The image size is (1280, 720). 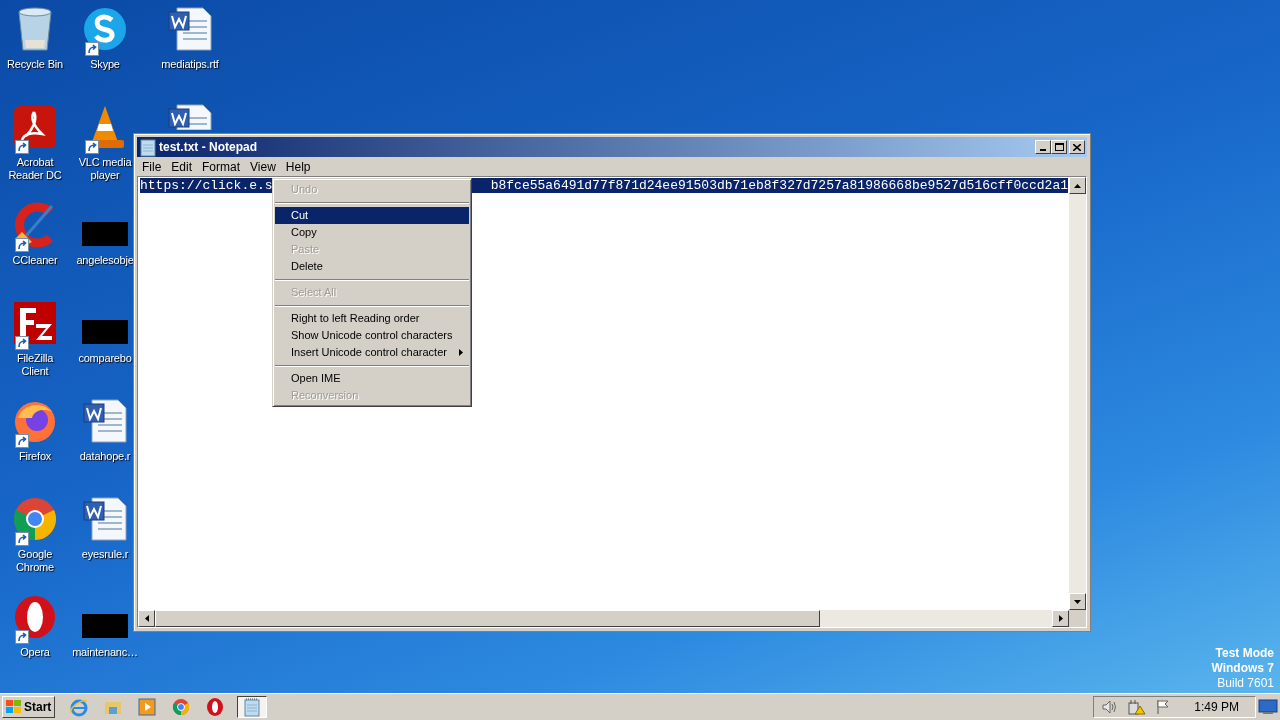 I want to click on scroll-up-button, so click(x=1077, y=185).